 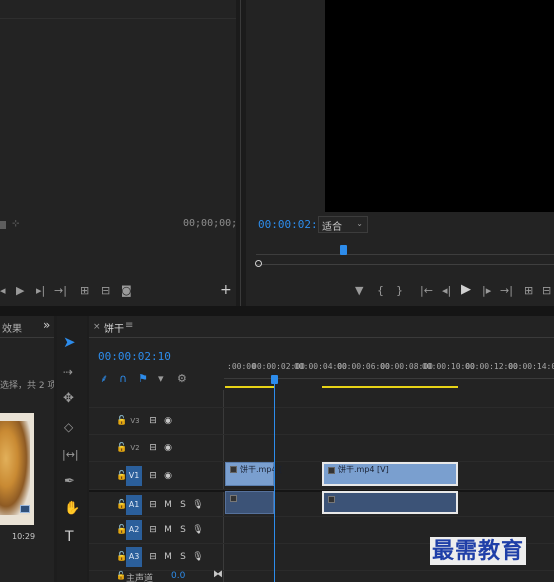 What do you see at coordinates (546, 291) in the screenshot?
I see `extract-icon: ⊟` at bounding box center [546, 291].